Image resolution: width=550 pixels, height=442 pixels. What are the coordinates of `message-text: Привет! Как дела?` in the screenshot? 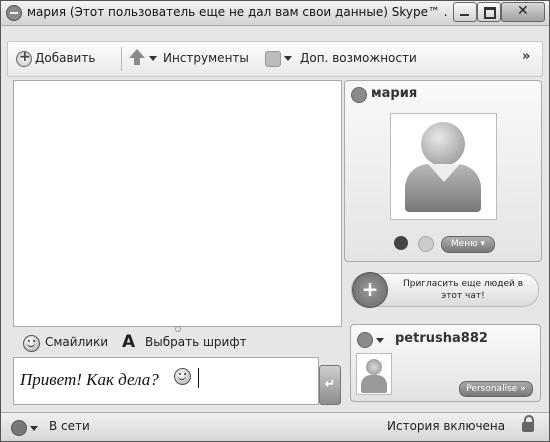 It's located at (89, 379).